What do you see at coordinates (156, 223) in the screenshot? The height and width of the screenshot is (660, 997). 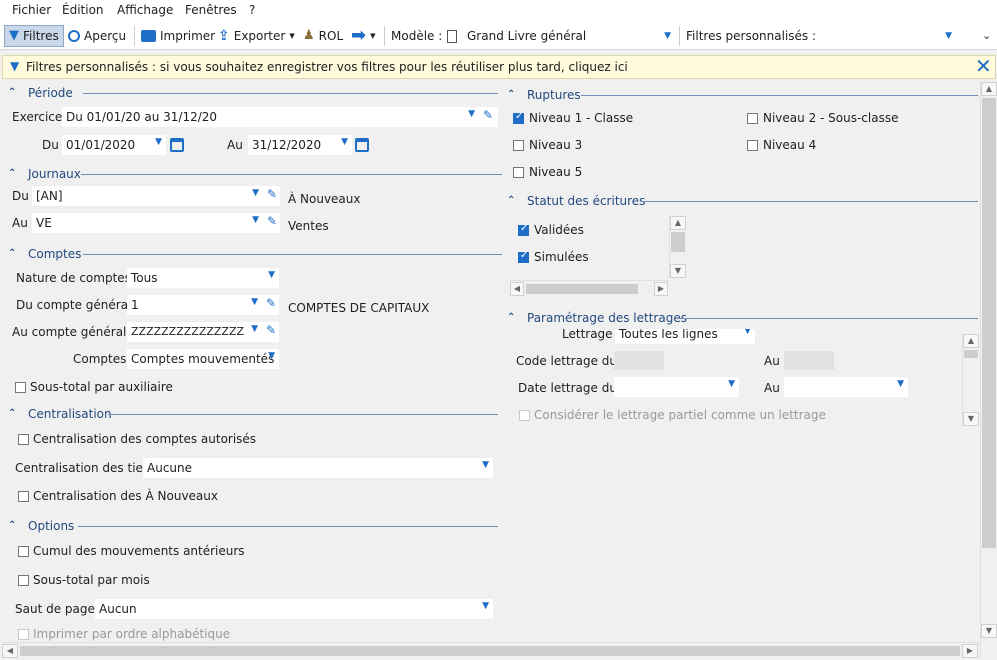 I see `journal-au-select: VE ▼ ✎` at bounding box center [156, 223].